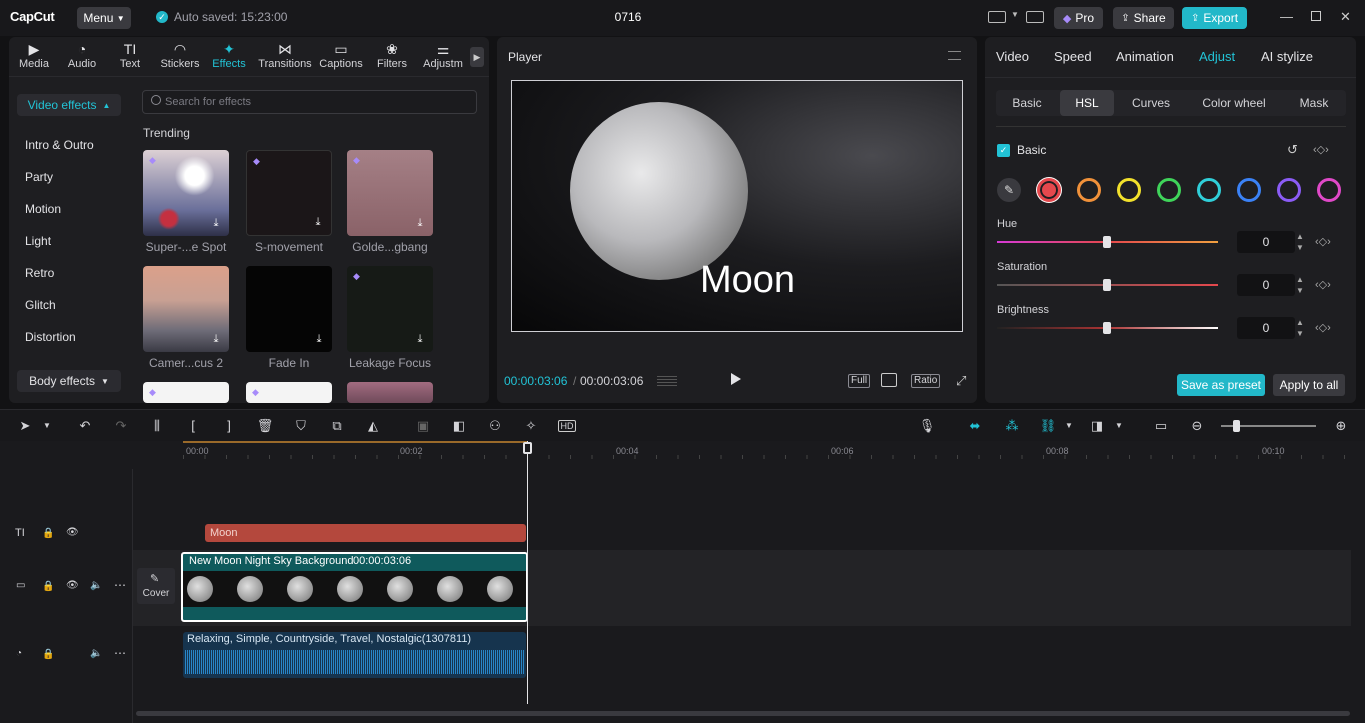 Image resolution: width=1365 pixels, height=723 pixels. I want to click on select-tool-icon: ➤, so click(25, 426).